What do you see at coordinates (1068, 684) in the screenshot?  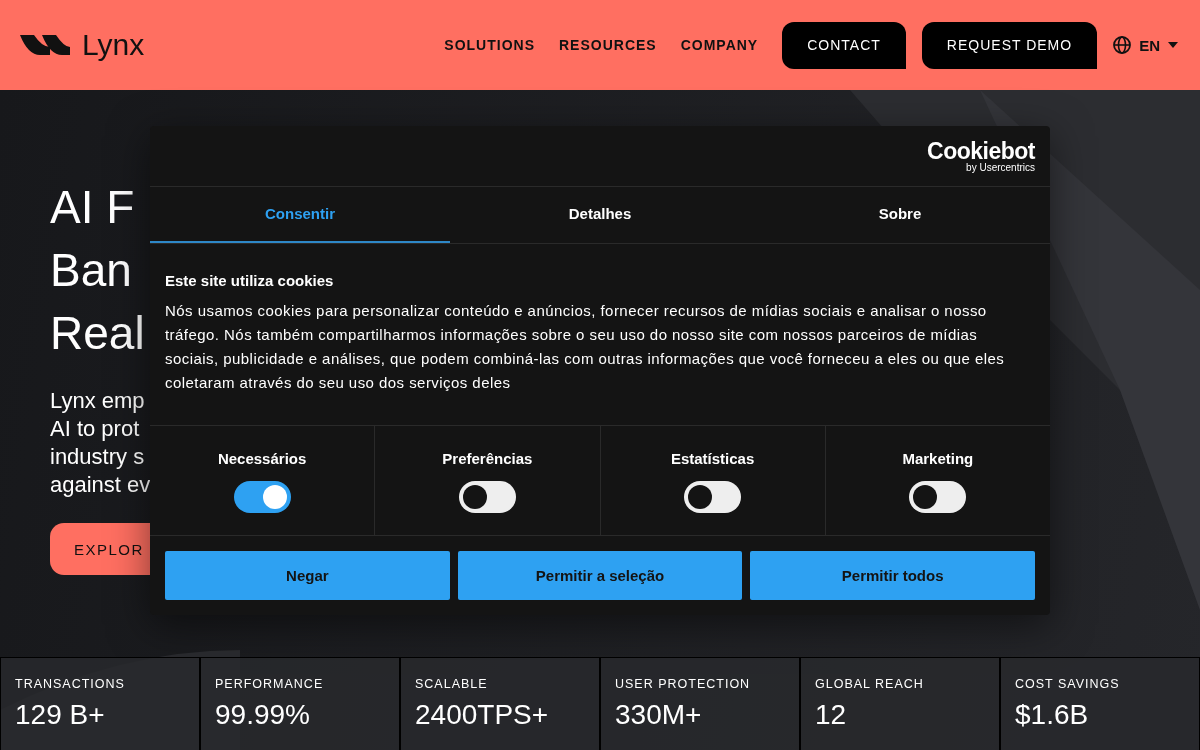 I see `stat-label: COST SAVINGS` at bounding box center [1068, 684].